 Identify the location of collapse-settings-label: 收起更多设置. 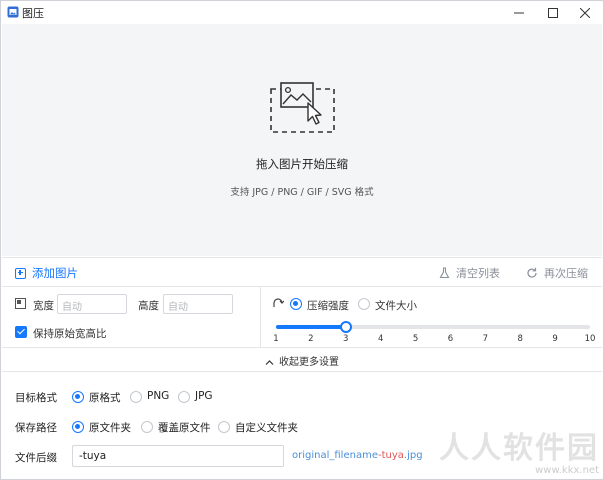
(309, 362).